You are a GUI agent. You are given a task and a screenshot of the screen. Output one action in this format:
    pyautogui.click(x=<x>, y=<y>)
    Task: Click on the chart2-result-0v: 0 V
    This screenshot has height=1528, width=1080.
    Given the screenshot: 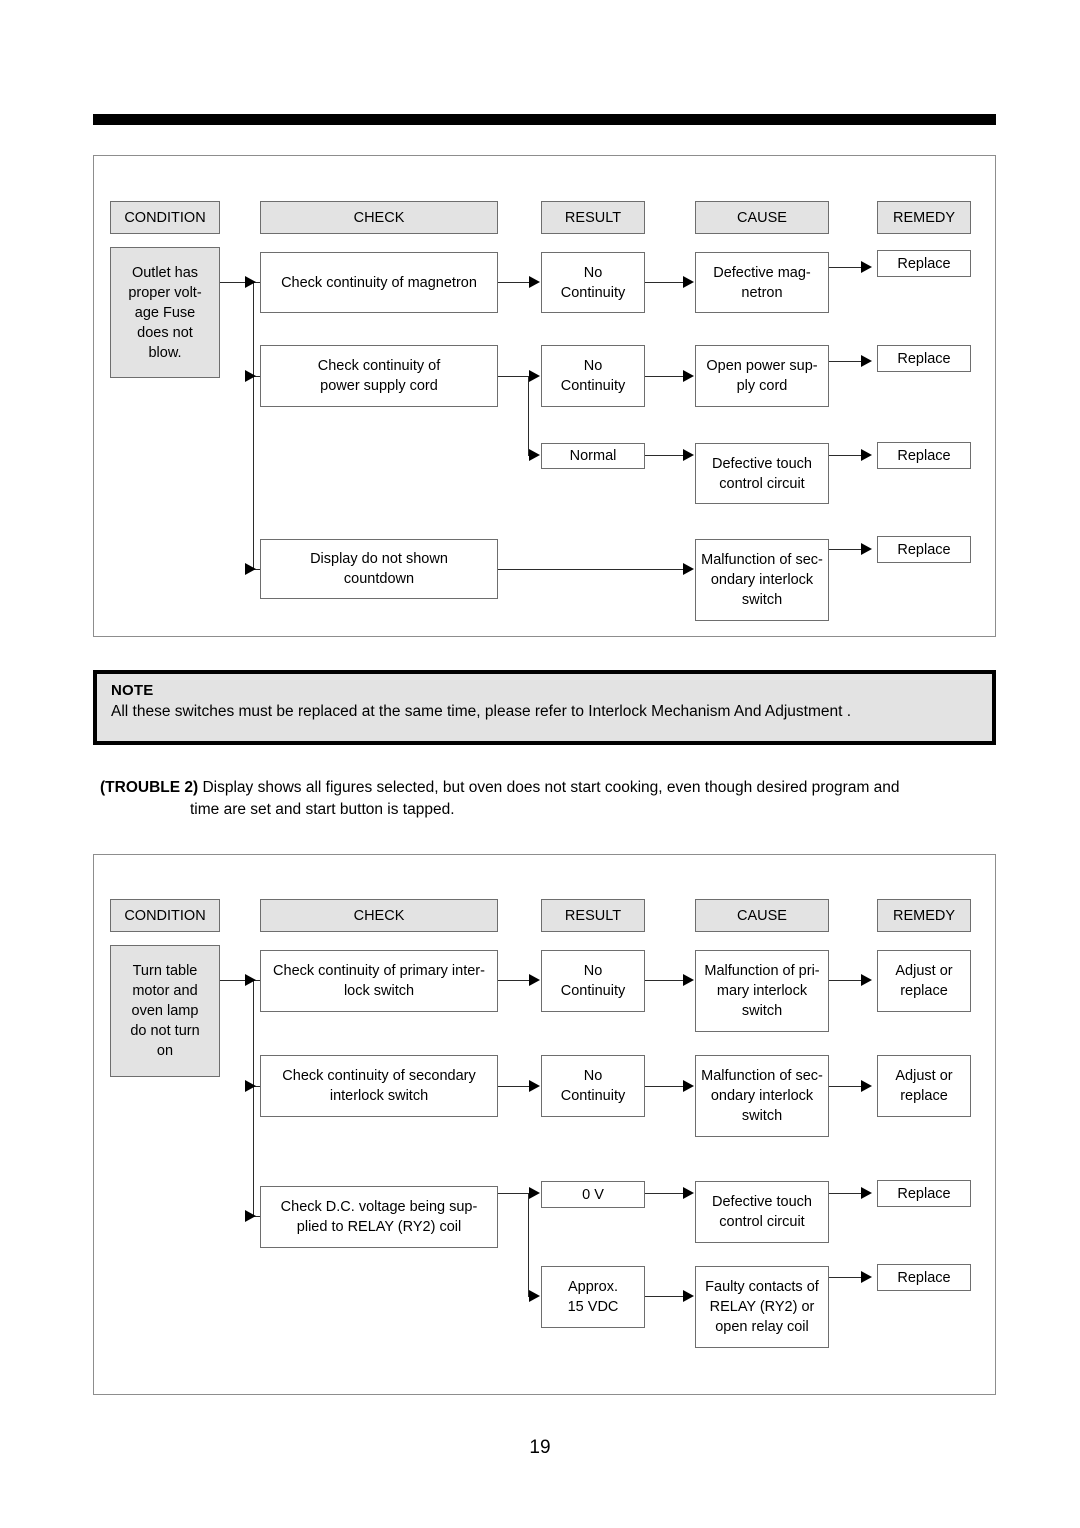 What is the action you would take?
    pyautogui.click(x=593, y=1194)
    